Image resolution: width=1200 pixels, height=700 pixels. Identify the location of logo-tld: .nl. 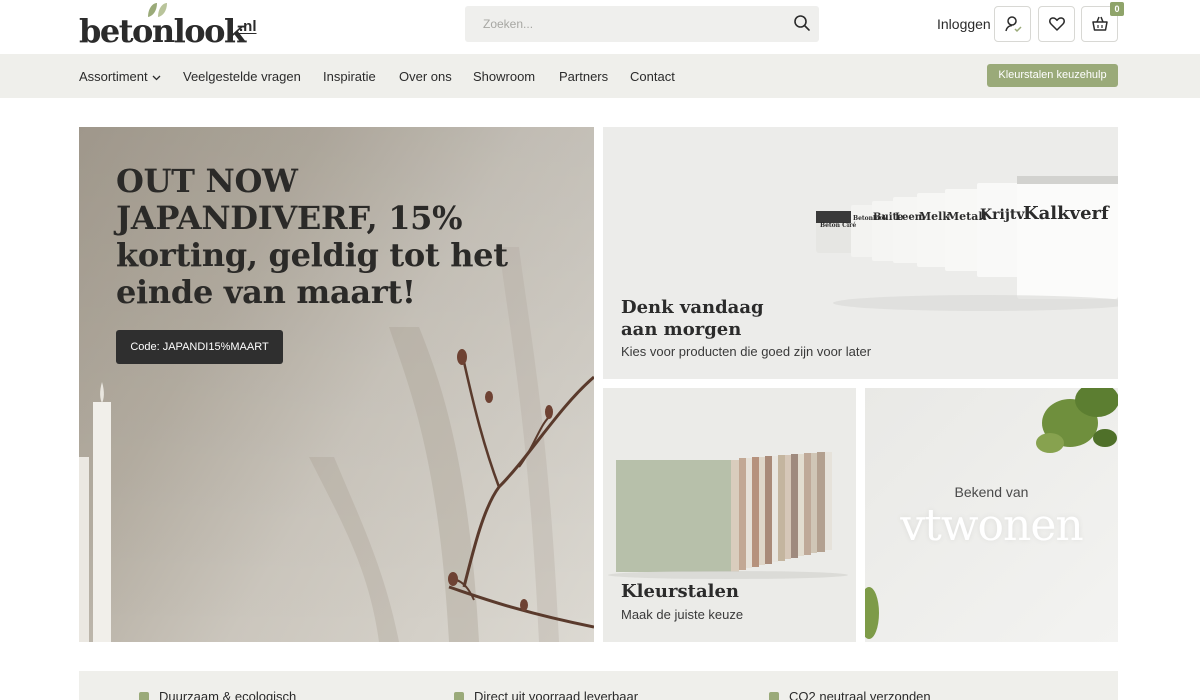
(248, 26).